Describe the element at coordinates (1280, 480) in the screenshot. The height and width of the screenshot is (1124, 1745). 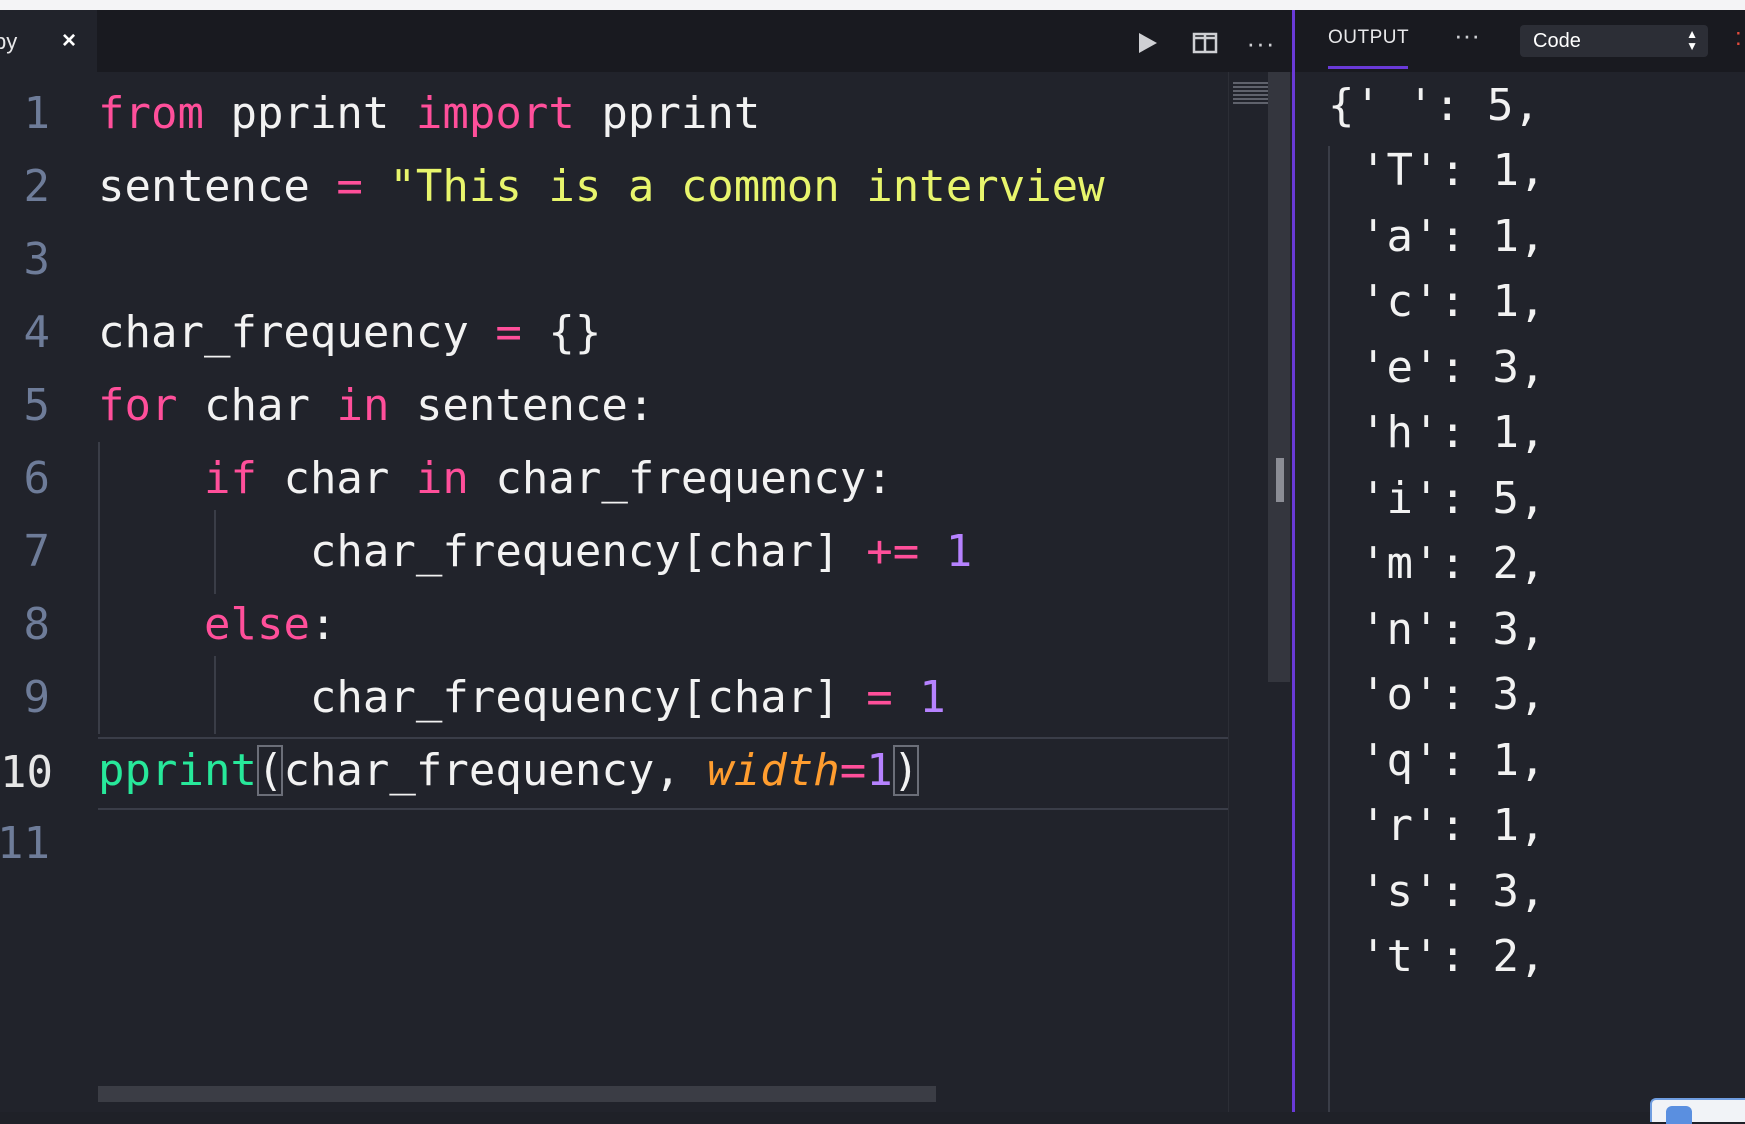
I see `vertical-scroll-thumb` at that location.